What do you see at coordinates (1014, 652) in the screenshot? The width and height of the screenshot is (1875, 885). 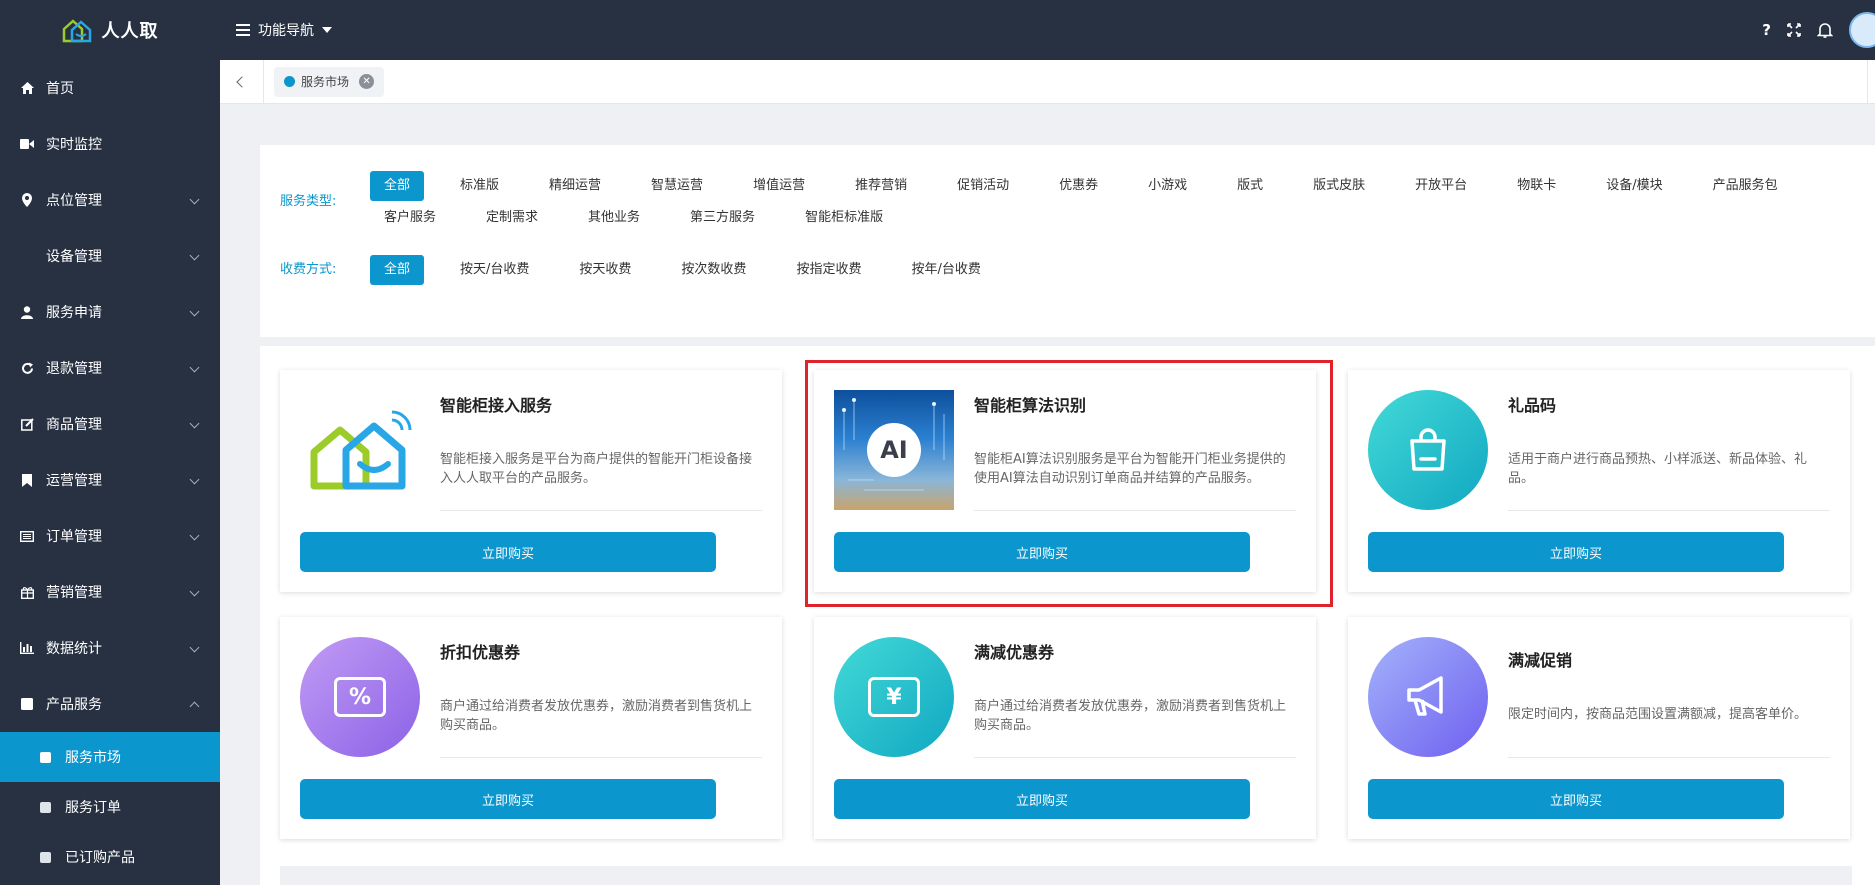 I see `card-title: 满减优惠券` at bounding box center [1014, 652].